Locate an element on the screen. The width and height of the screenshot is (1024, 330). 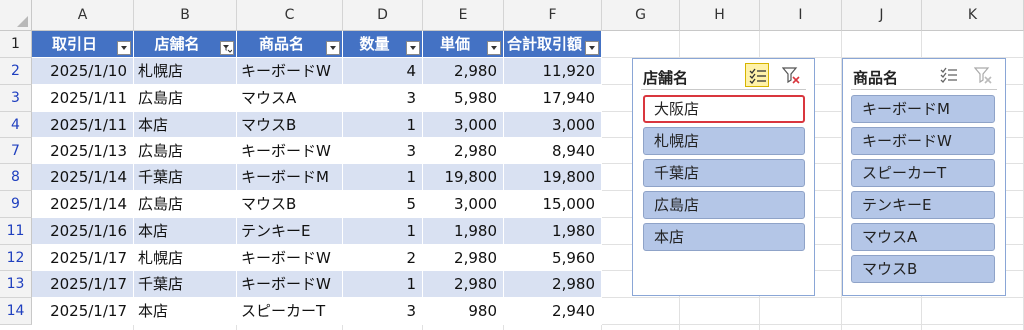
filter-active-icon is located at coordinates (227, 48).